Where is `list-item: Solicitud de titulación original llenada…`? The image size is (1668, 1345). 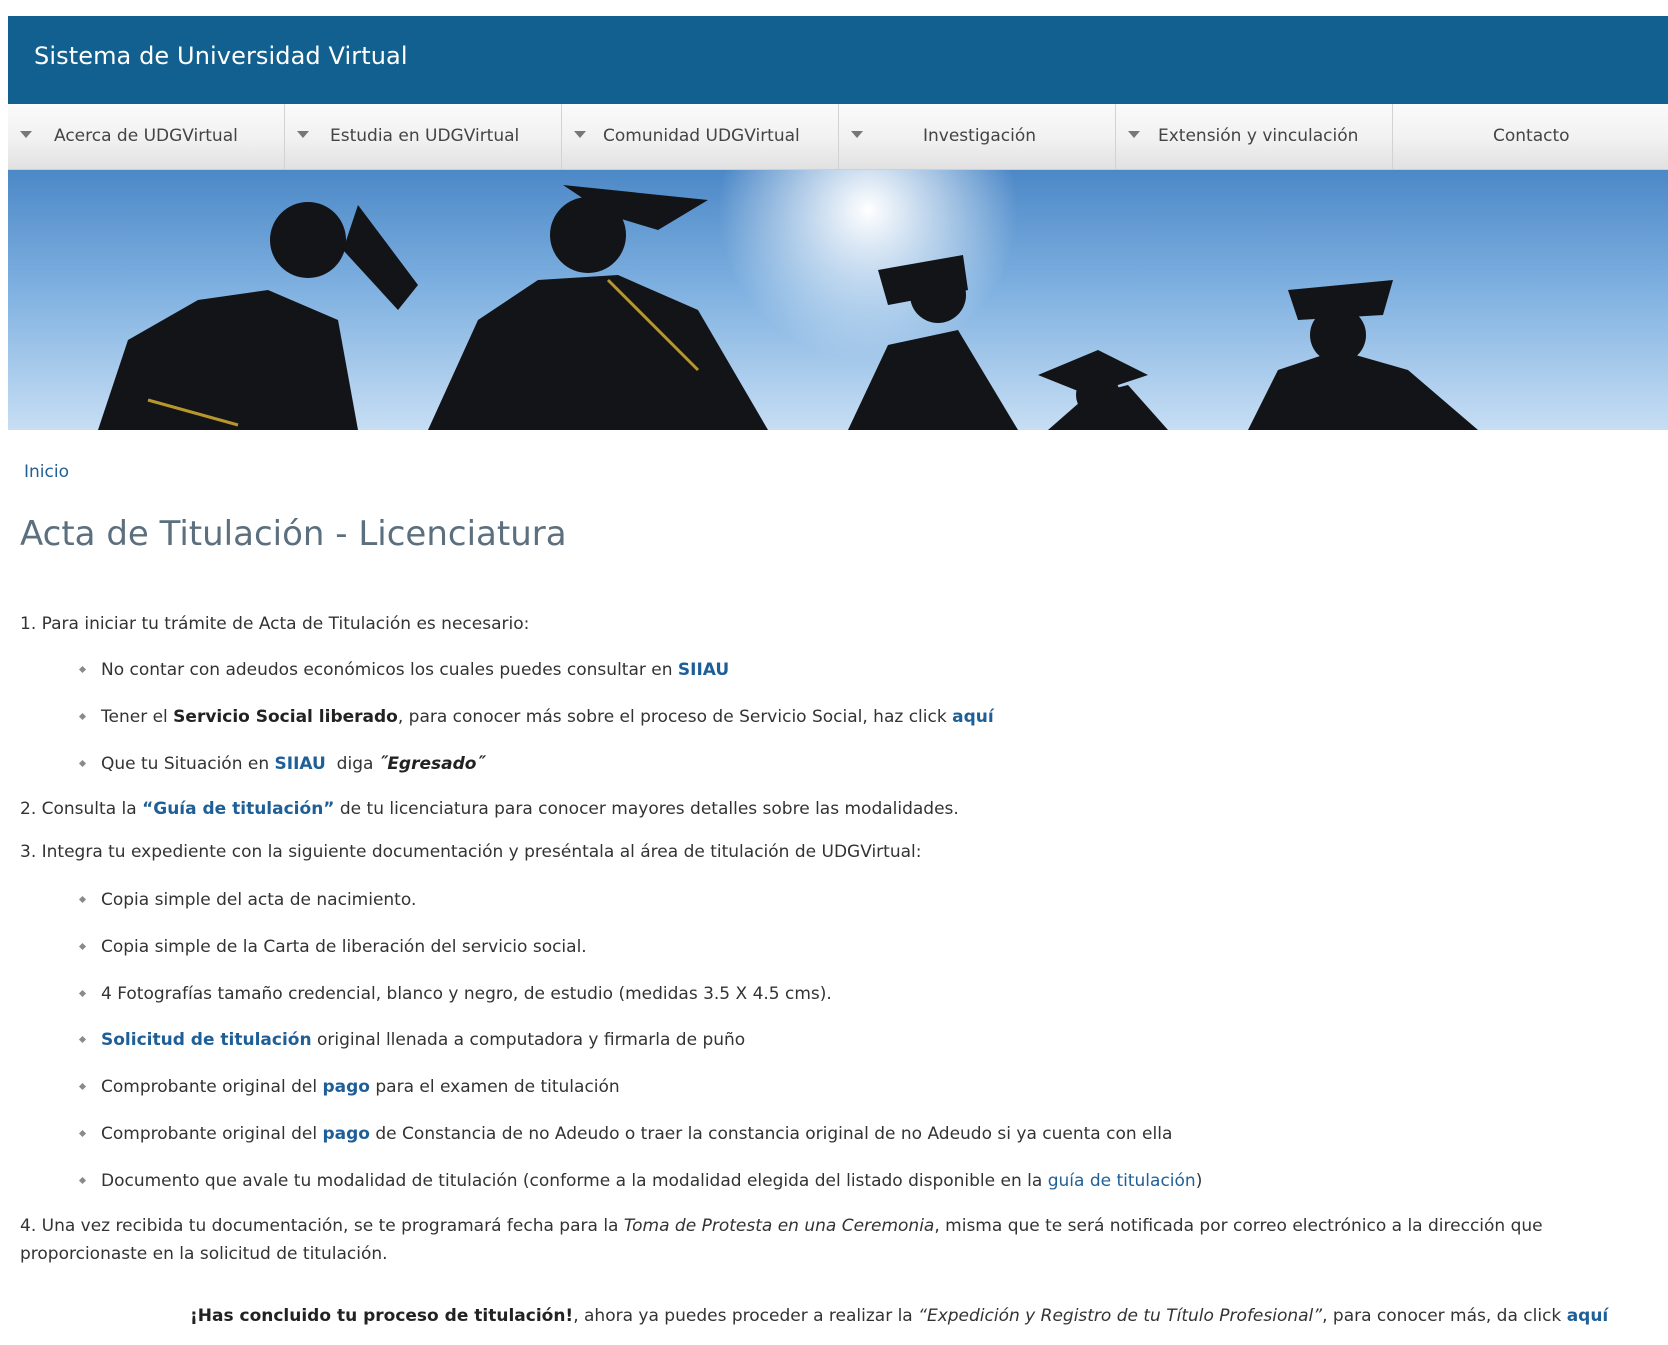
list-item: Solicitud de titulación original llenada… is located at coordinates (412, 1040).